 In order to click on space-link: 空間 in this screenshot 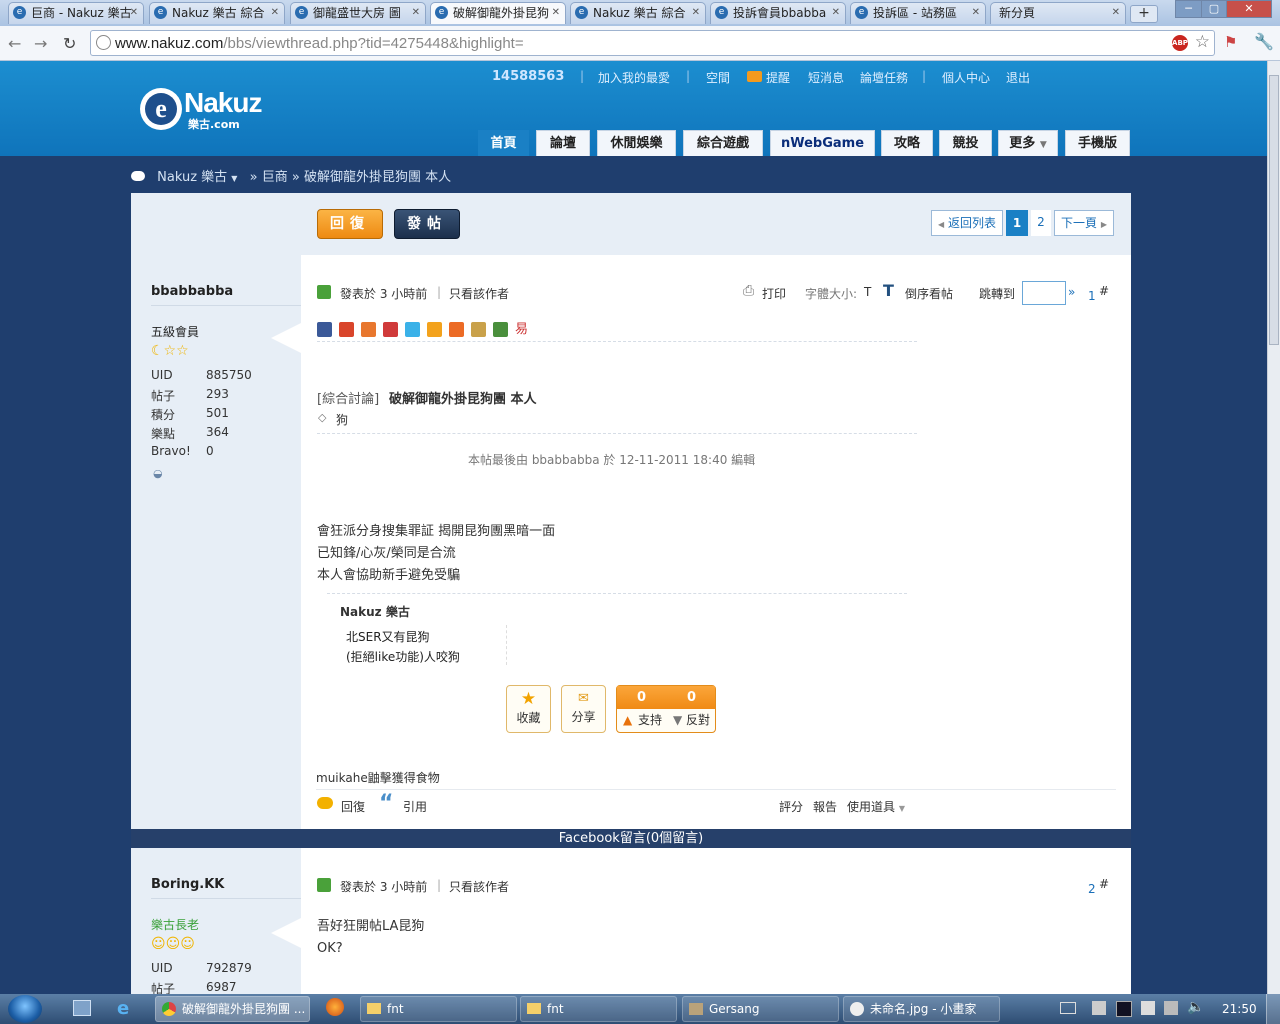, I will do `click(718, 77)`.